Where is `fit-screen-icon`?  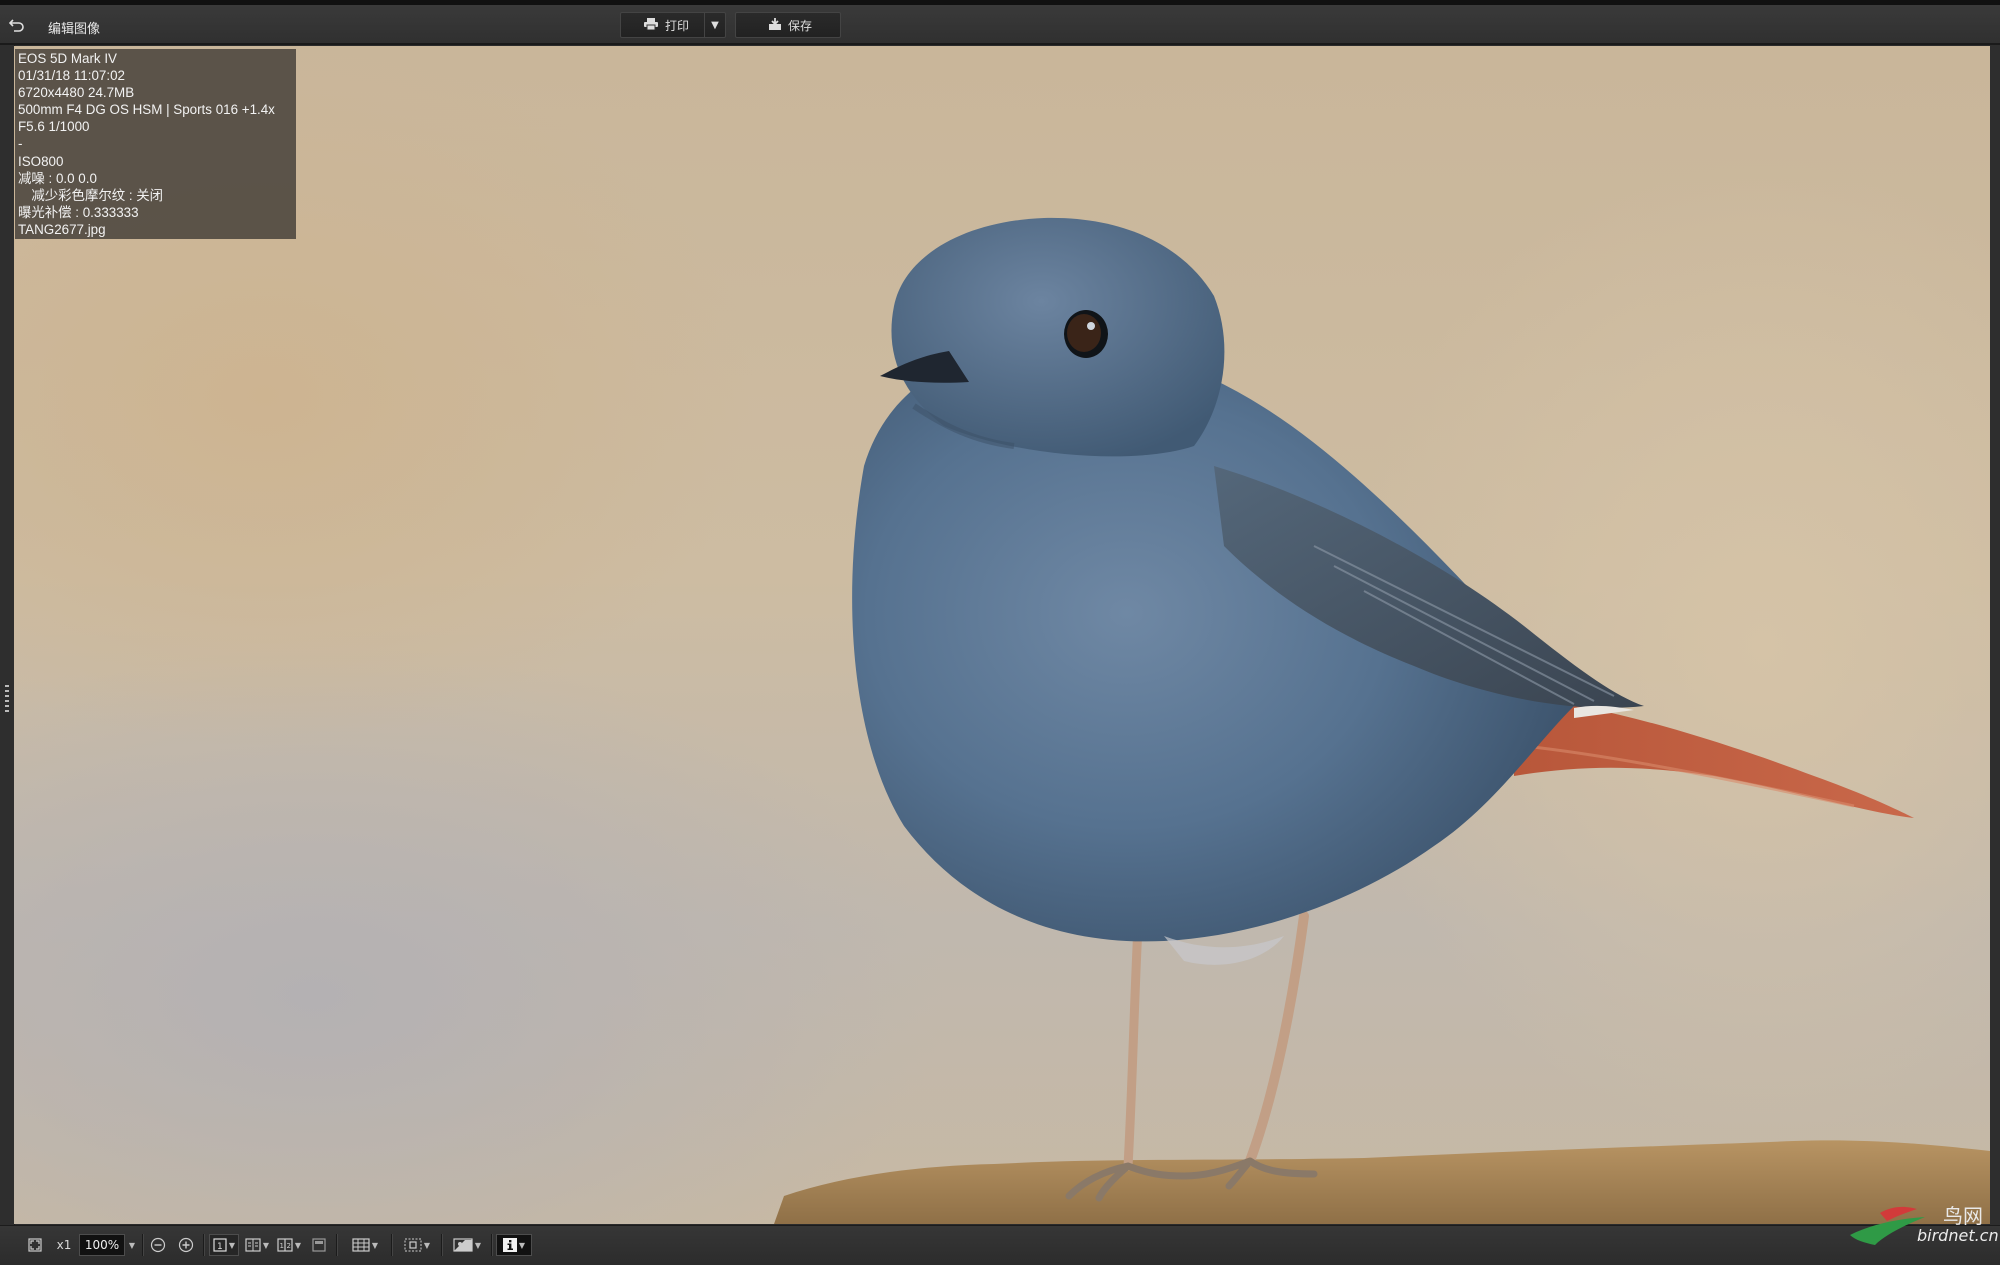 fit-screen-icon is located at coordinates (35, 1245).